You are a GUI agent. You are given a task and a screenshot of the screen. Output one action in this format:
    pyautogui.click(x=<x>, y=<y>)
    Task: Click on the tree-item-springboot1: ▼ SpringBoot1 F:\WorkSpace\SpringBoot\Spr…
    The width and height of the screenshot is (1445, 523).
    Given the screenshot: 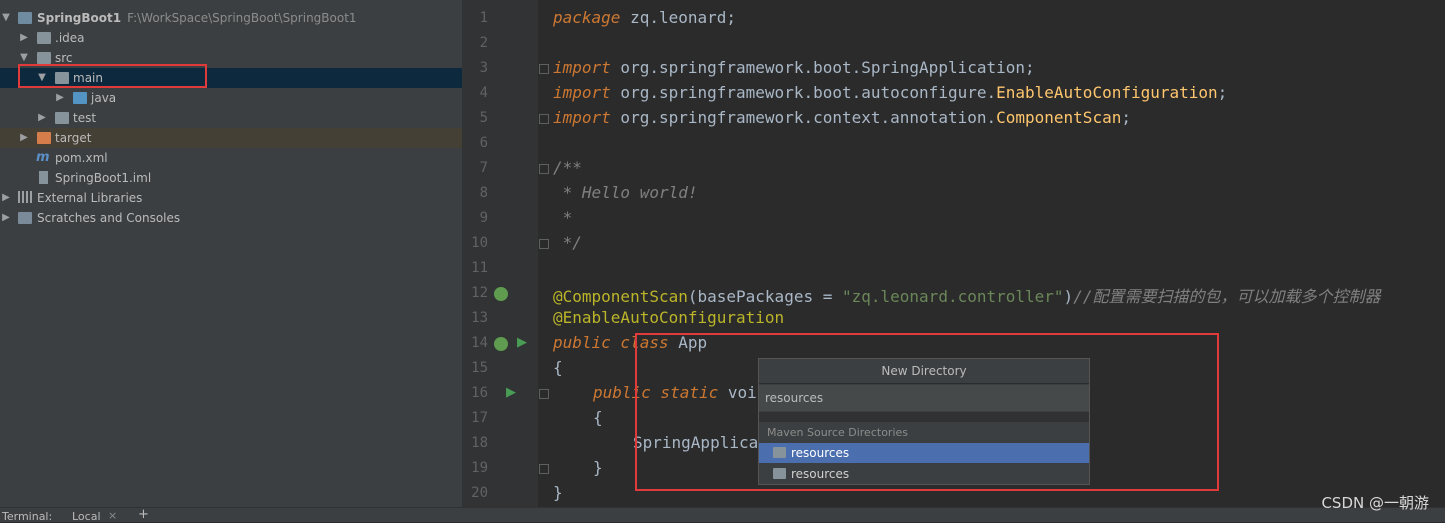 What is the action you would take?
    pyautogui.click(x=231, y=18)
    